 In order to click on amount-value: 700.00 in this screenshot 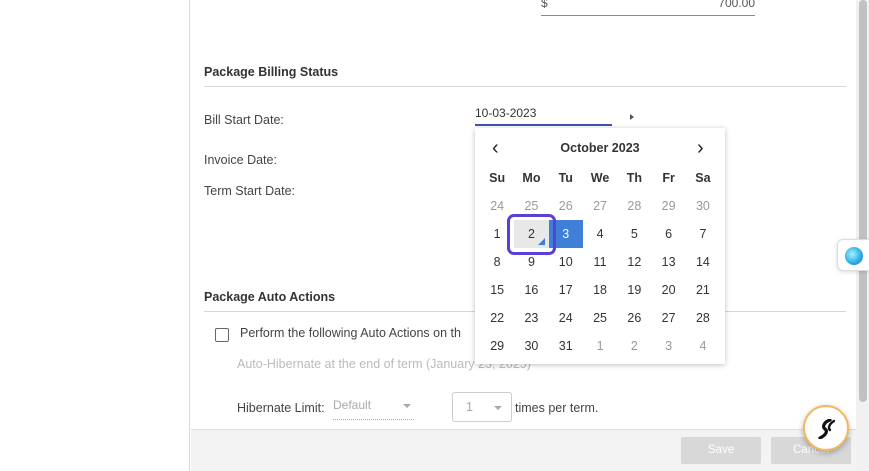, I will do `click(736, 5)`.